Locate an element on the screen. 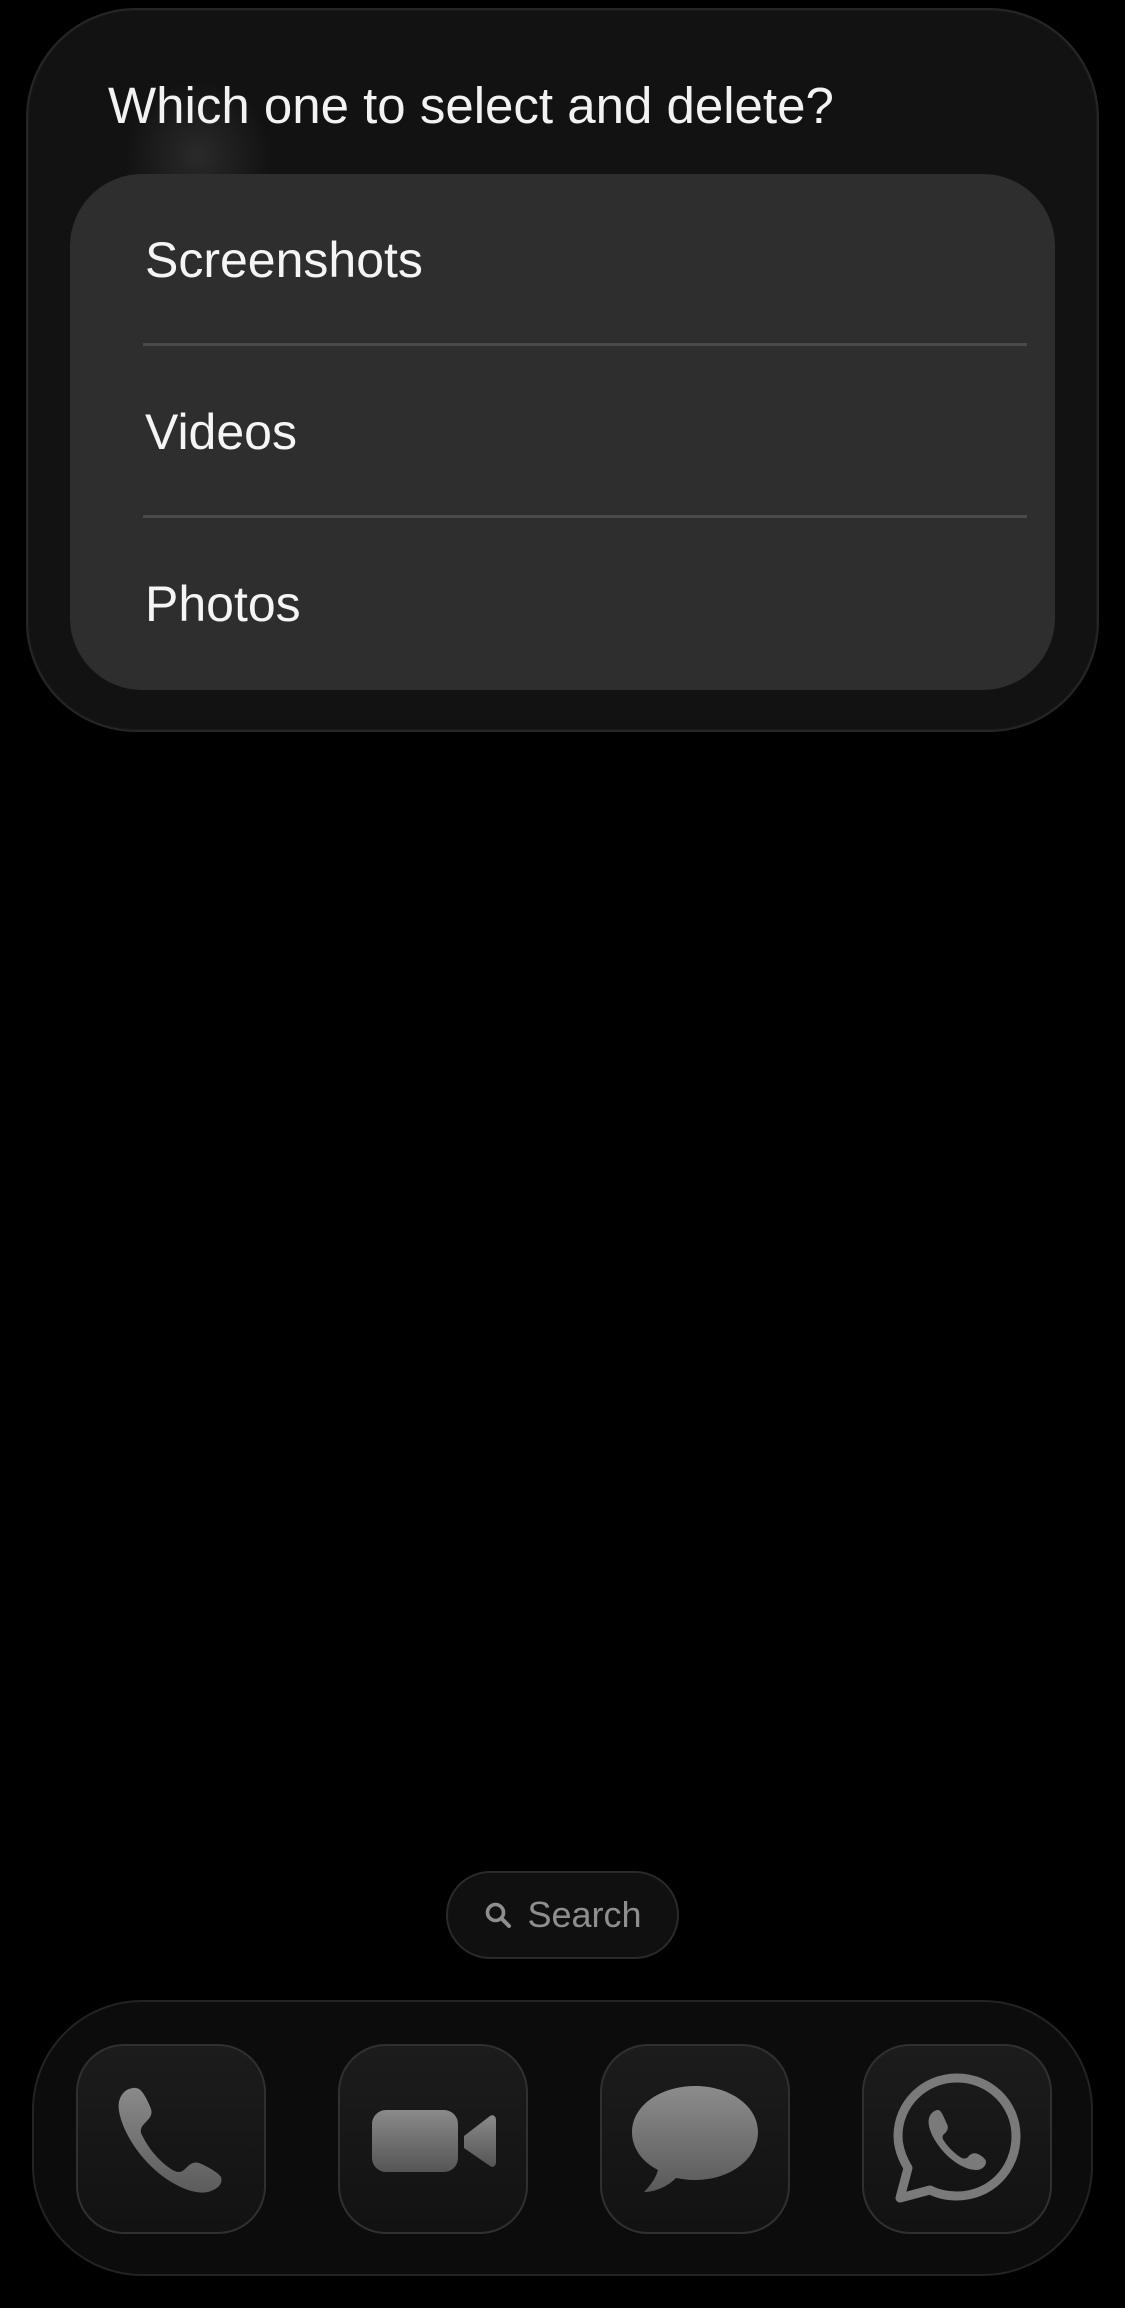  option-videos: Videos is located at coordinates (562, 432).